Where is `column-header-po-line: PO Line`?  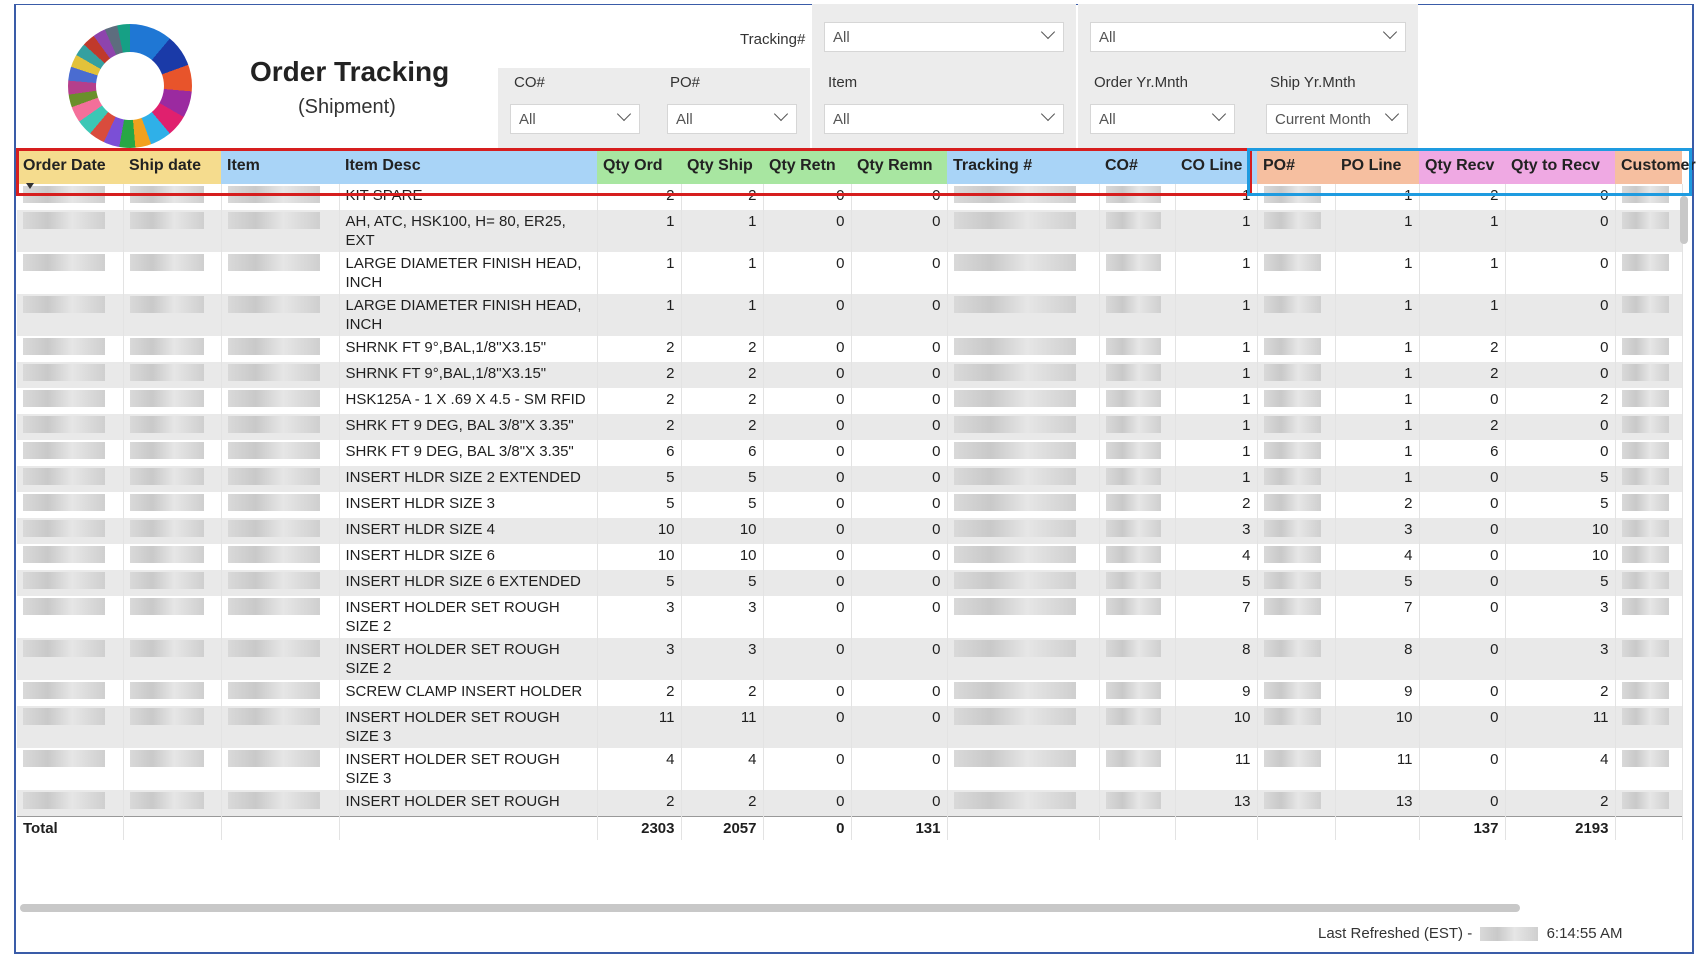 column-header-po-line: PO Line is located at coordinates (1377, 166).